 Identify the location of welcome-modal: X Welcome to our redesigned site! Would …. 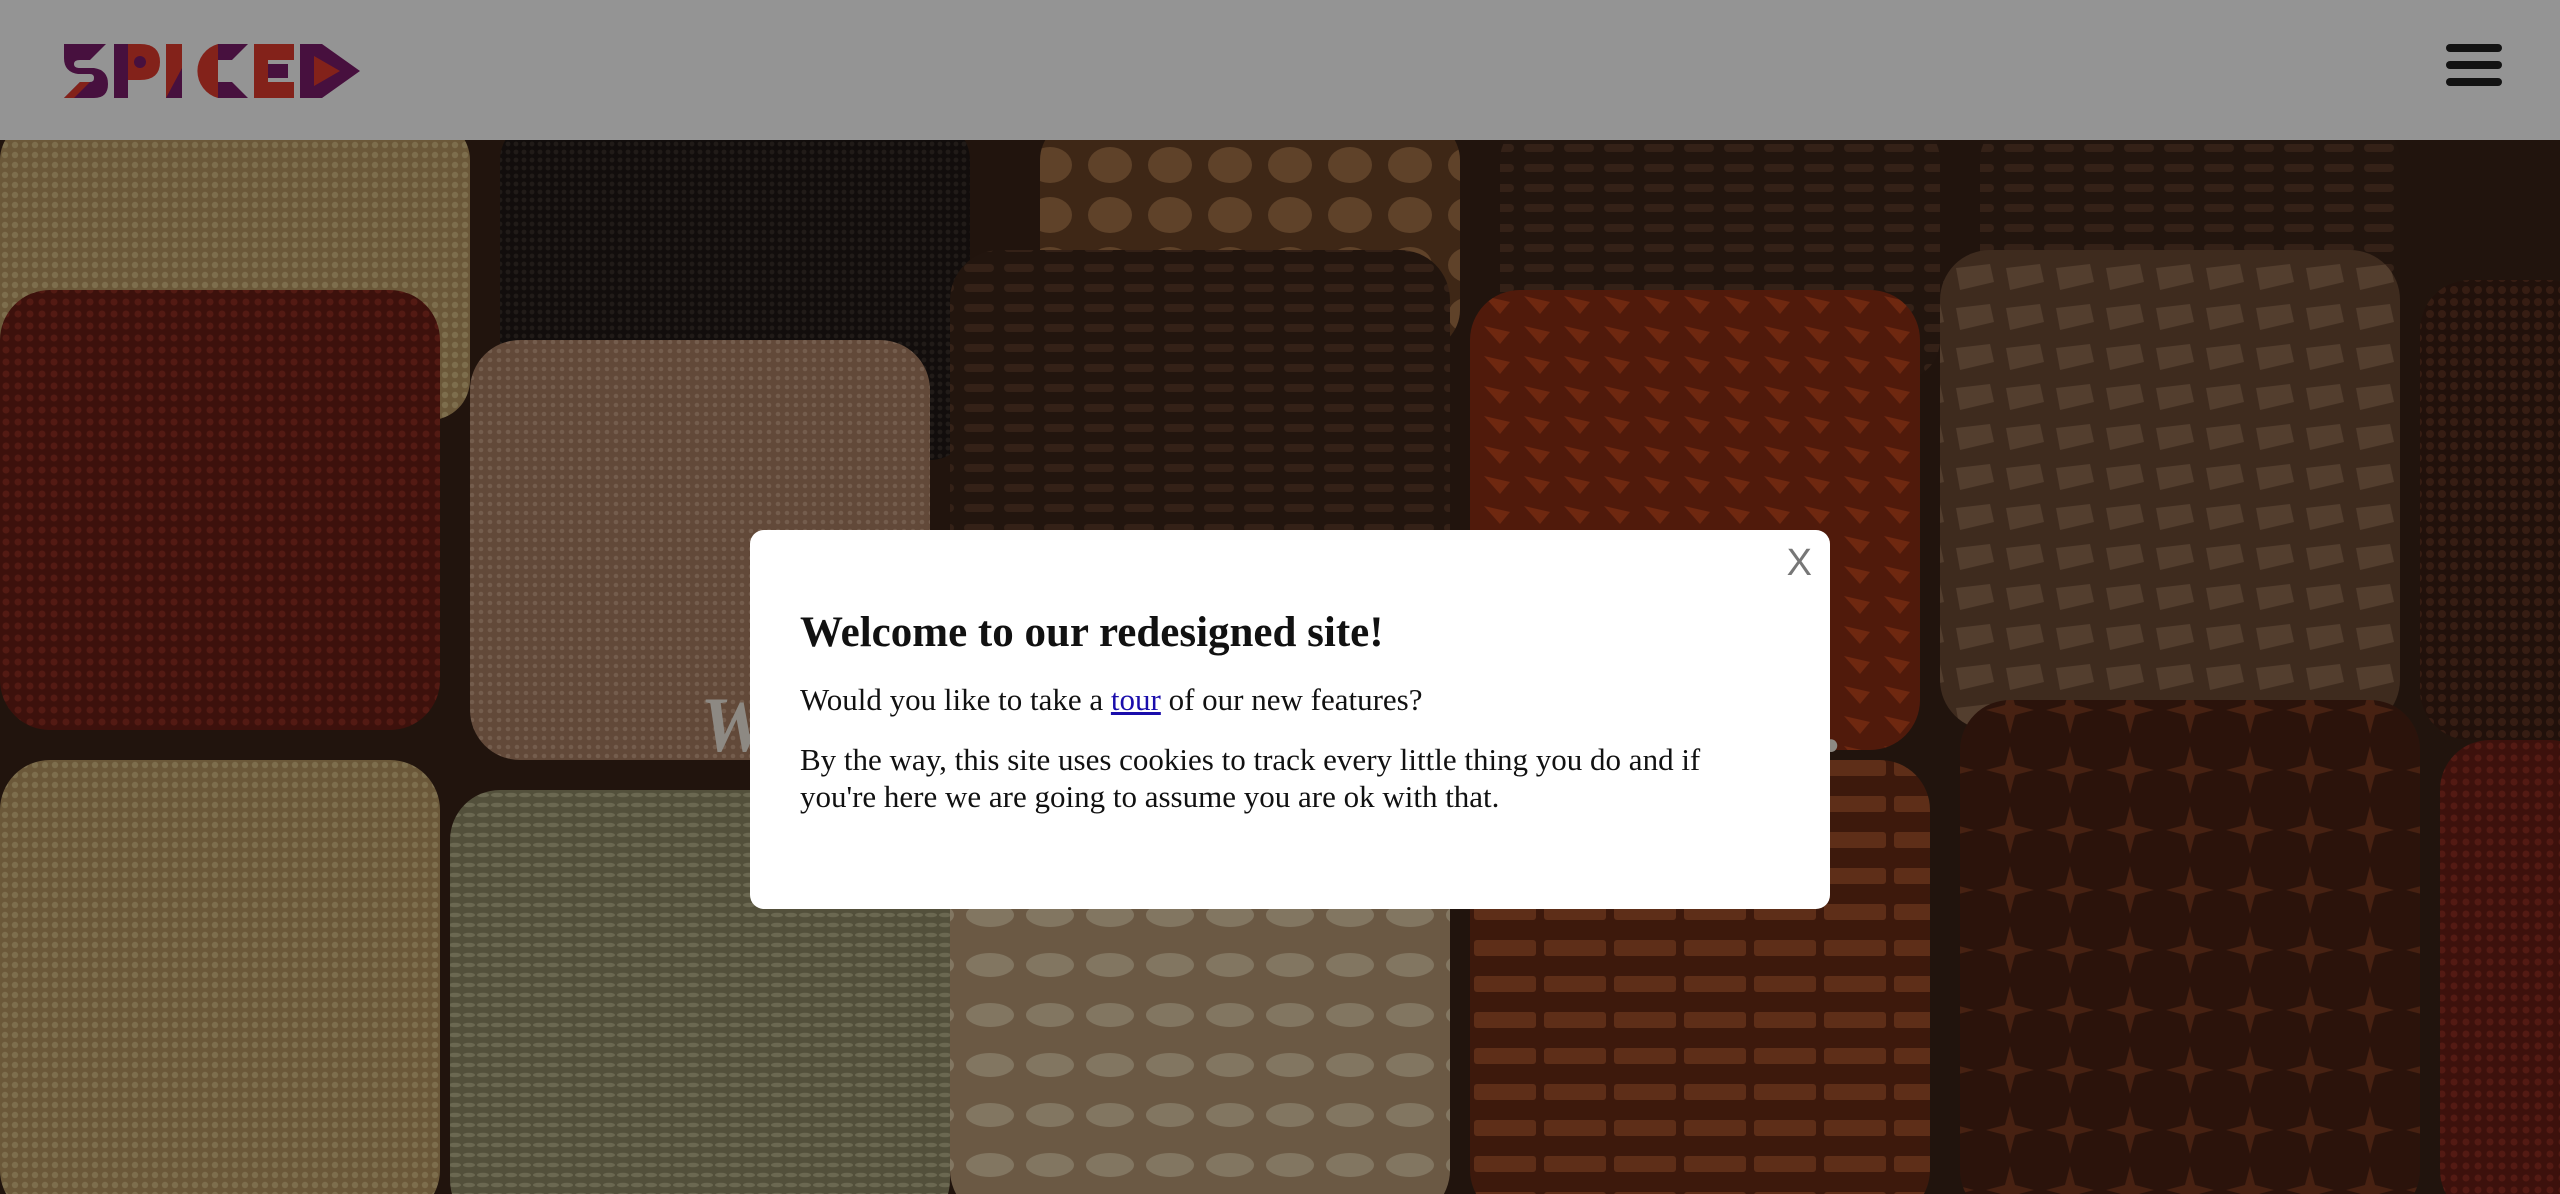
(1290, 719).